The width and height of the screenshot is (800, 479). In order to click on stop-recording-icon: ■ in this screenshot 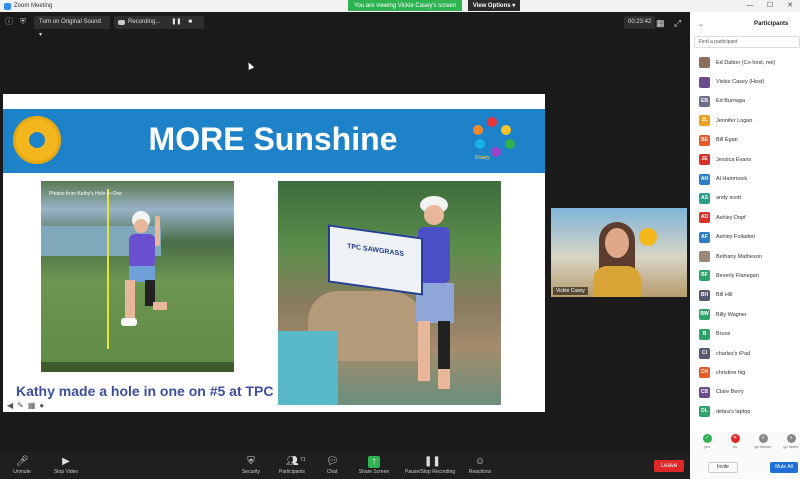, I will do `click(190, 22)`.